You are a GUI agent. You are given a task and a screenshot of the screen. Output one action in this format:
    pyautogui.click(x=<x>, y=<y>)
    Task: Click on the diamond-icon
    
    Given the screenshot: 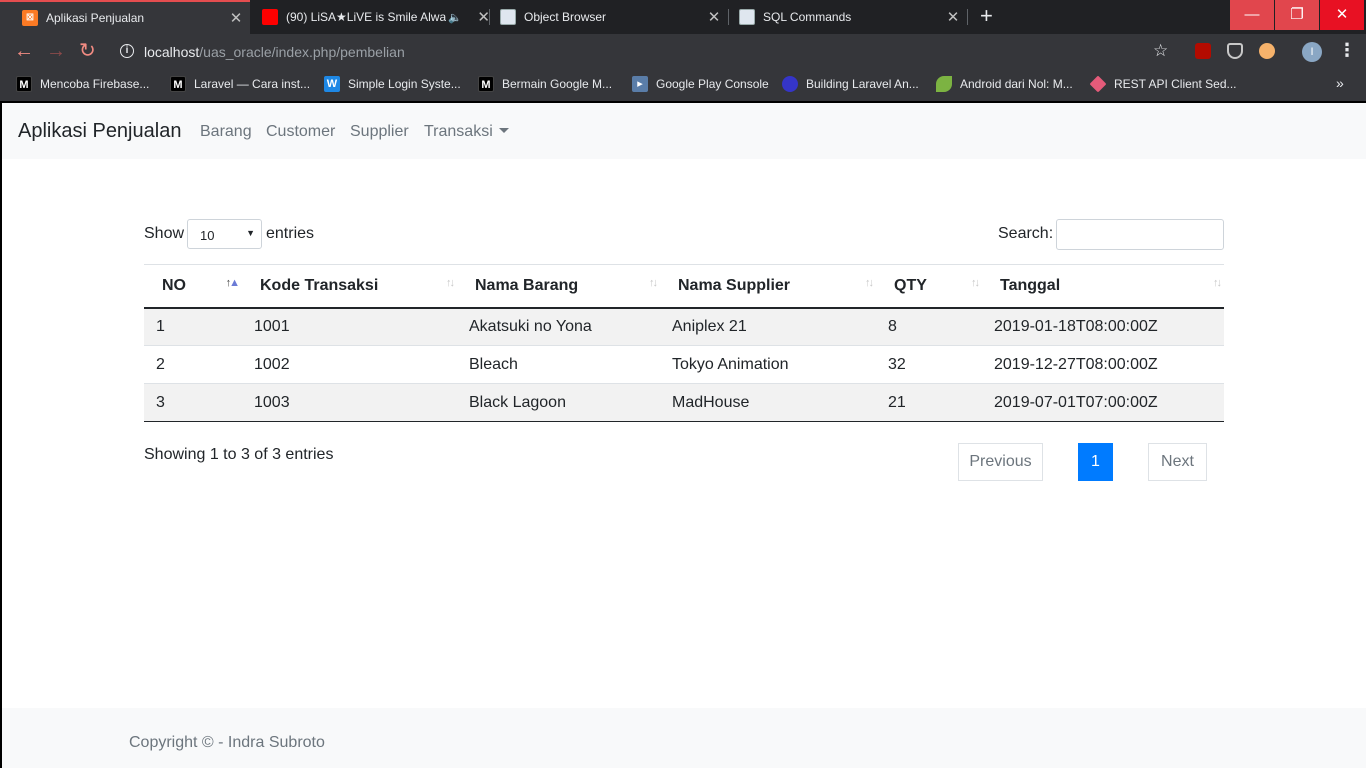 What is the action you would take?
    pyautogui.click(x=1098, y=84)
    